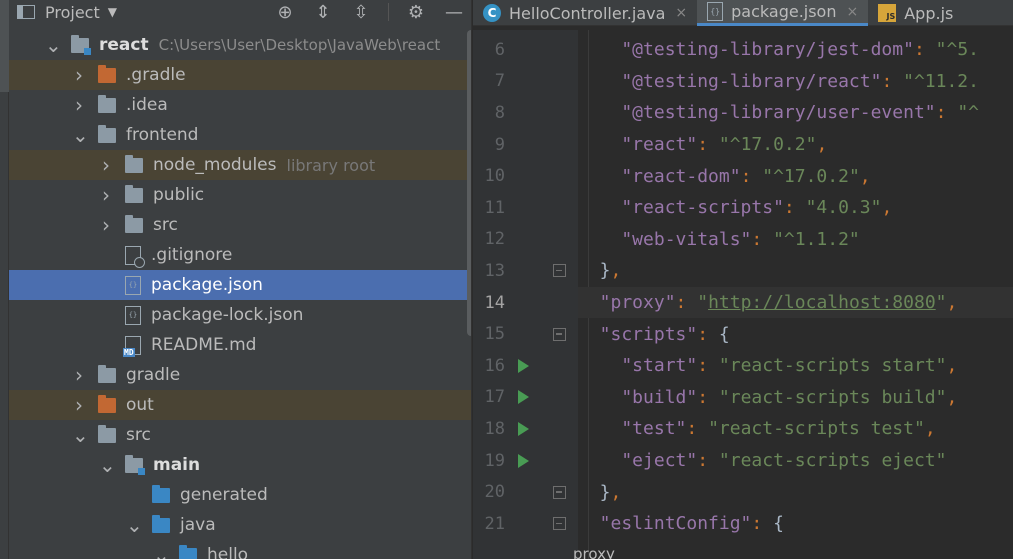  I want to click on tree-row: ⌄ hello, so click(240, 549).